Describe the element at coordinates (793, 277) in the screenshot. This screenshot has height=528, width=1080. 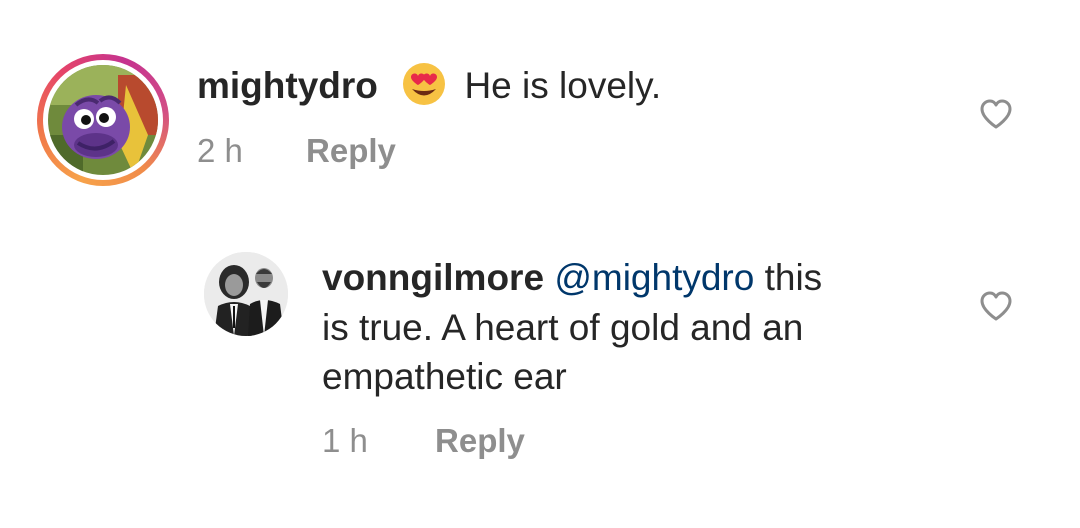
I see `reply-text-part: this` at that location.